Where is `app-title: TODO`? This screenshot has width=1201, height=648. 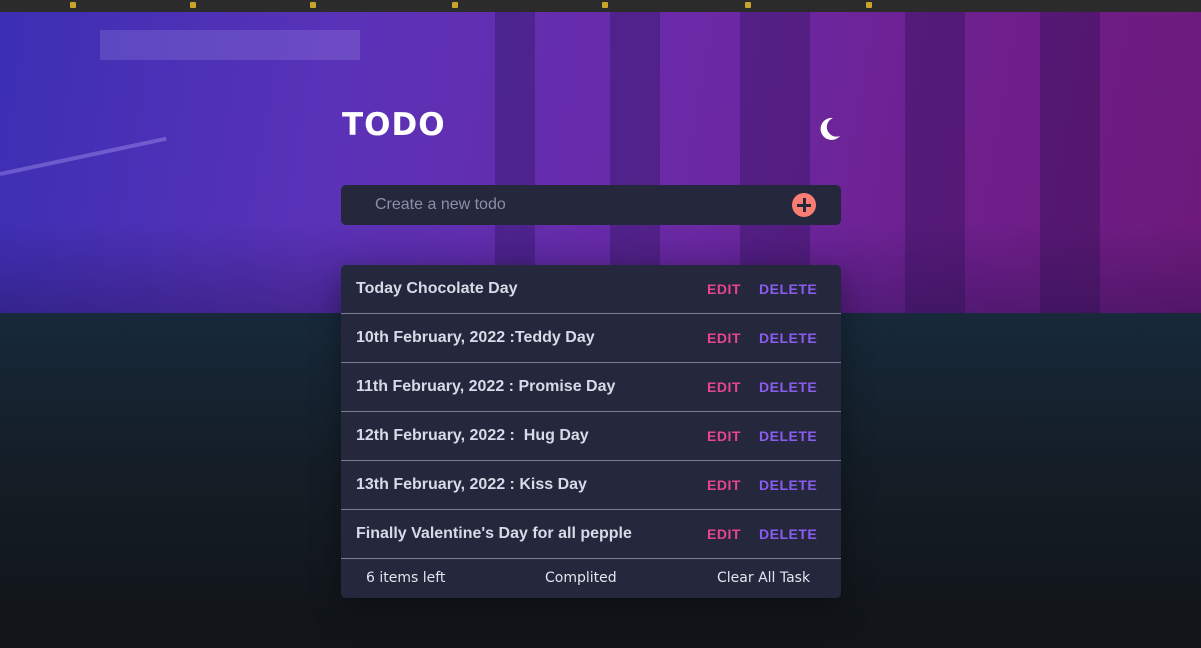 app-title: TODO is located at coordinates (394, 125).